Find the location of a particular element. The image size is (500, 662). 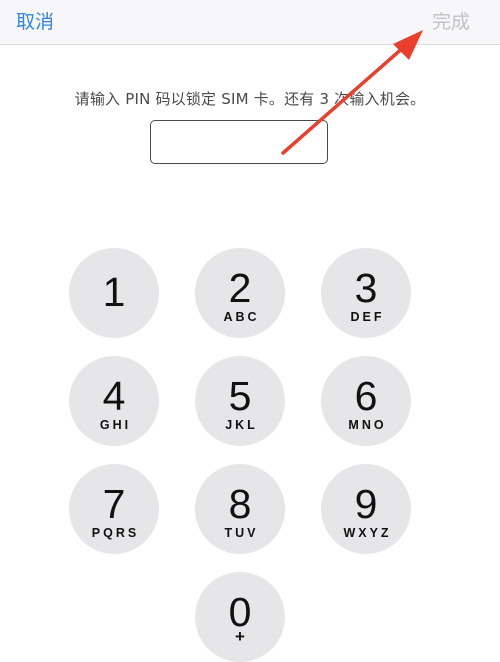

keypad-key-7: 7 PQRS is located at coordinates (114, 509).